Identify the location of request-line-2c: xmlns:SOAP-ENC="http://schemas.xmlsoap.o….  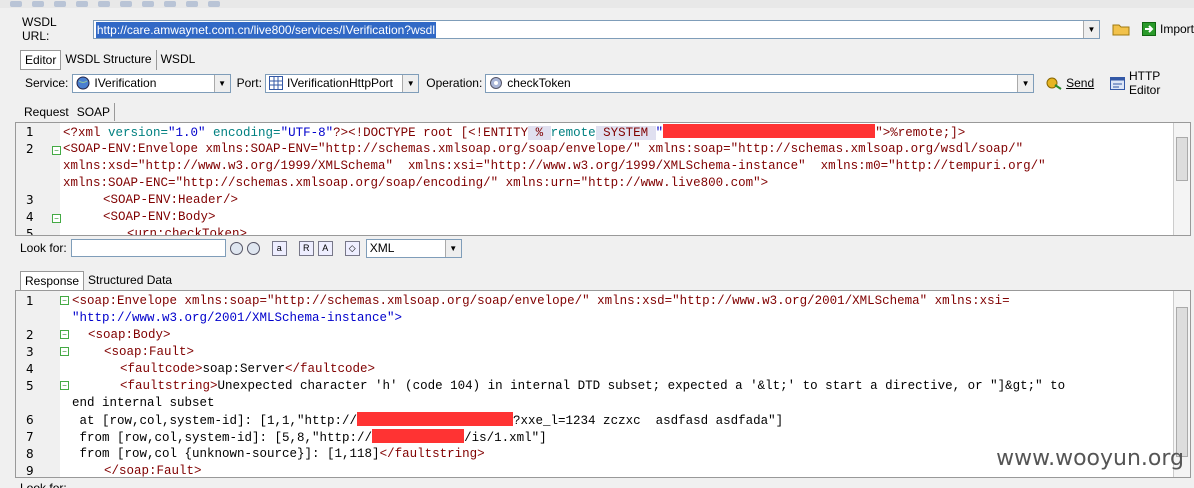
(416, 183).